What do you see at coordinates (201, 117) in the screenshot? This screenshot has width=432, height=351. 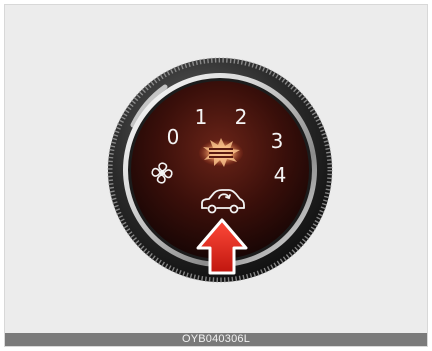 I see `speed-number-1: 1` at bounding box center [201, 117].